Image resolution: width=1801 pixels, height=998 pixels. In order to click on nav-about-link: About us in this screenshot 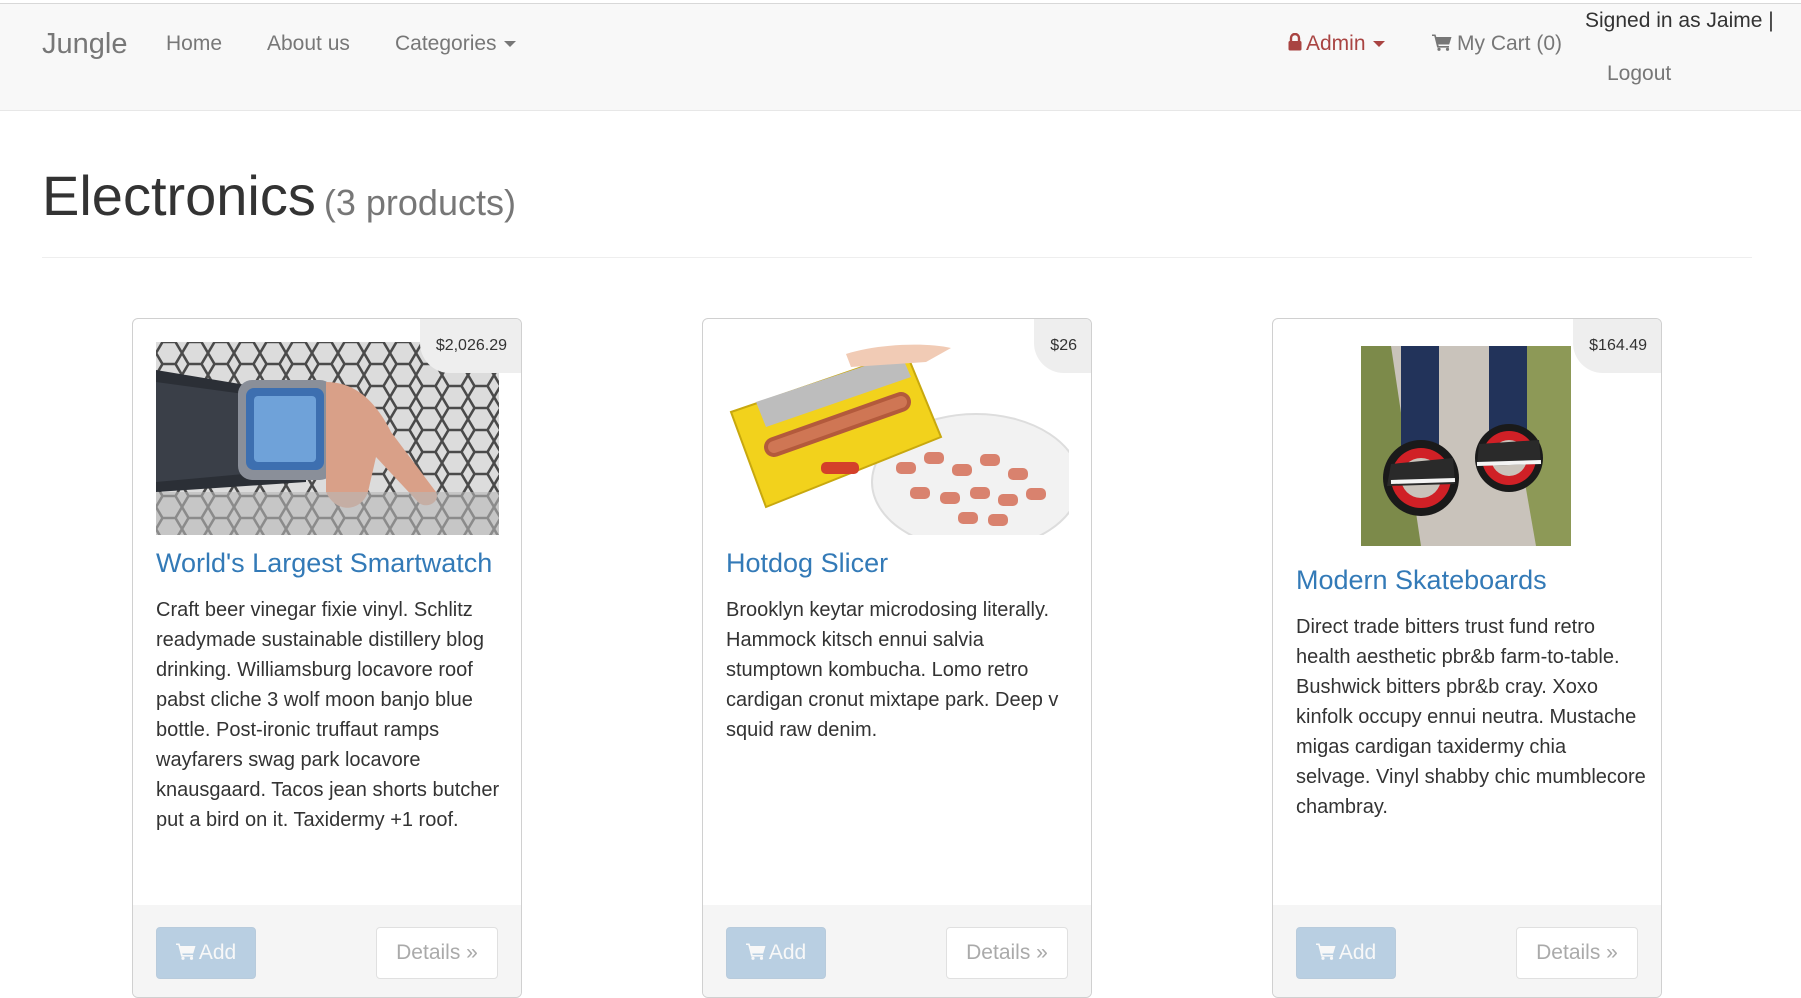, I will do `click(308, 44)`.